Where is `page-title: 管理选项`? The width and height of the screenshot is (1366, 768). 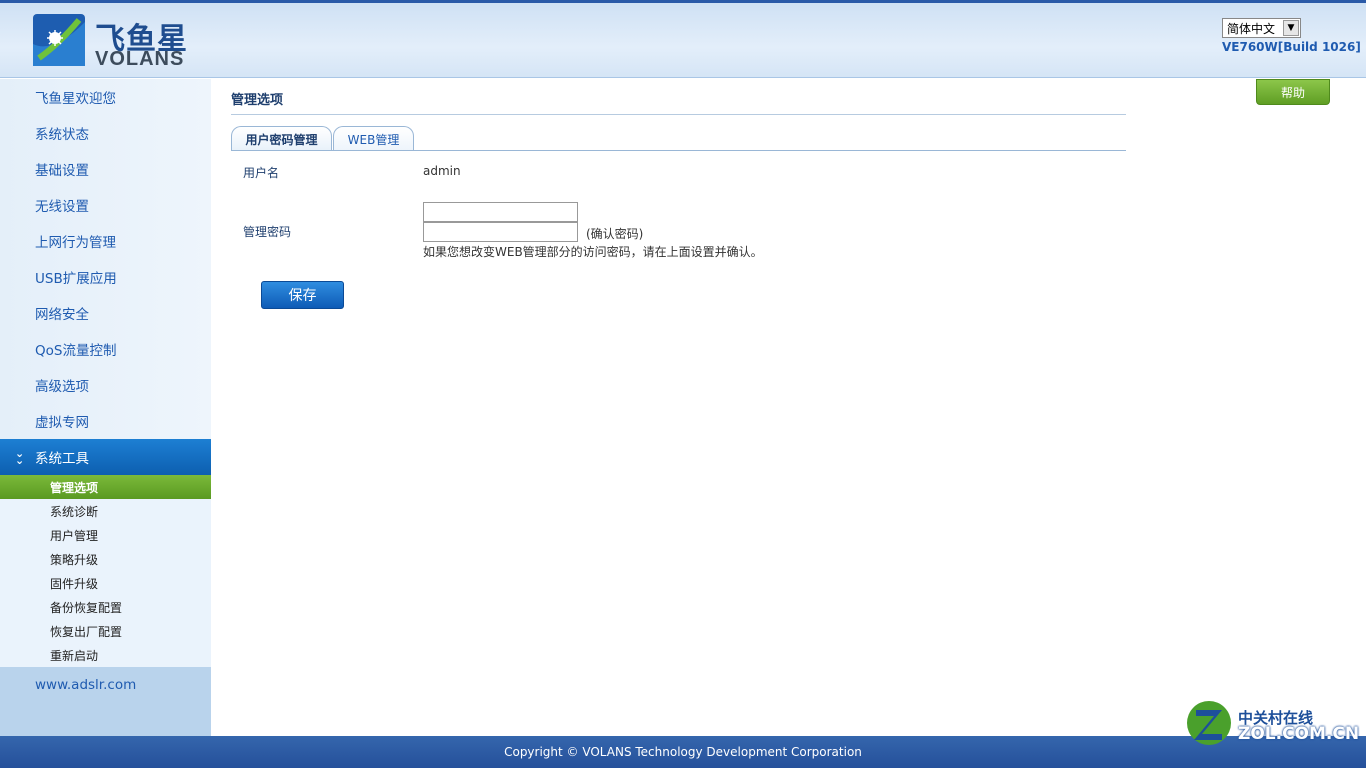
page-title: 管理选项 is located at coordinates (257, 100).